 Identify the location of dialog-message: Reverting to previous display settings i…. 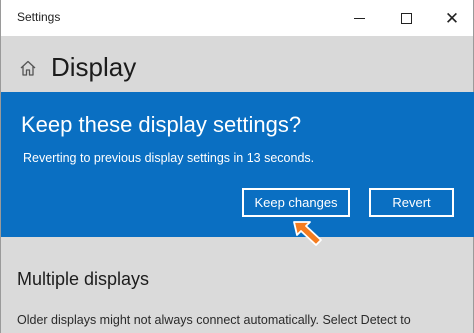
(169, 158).